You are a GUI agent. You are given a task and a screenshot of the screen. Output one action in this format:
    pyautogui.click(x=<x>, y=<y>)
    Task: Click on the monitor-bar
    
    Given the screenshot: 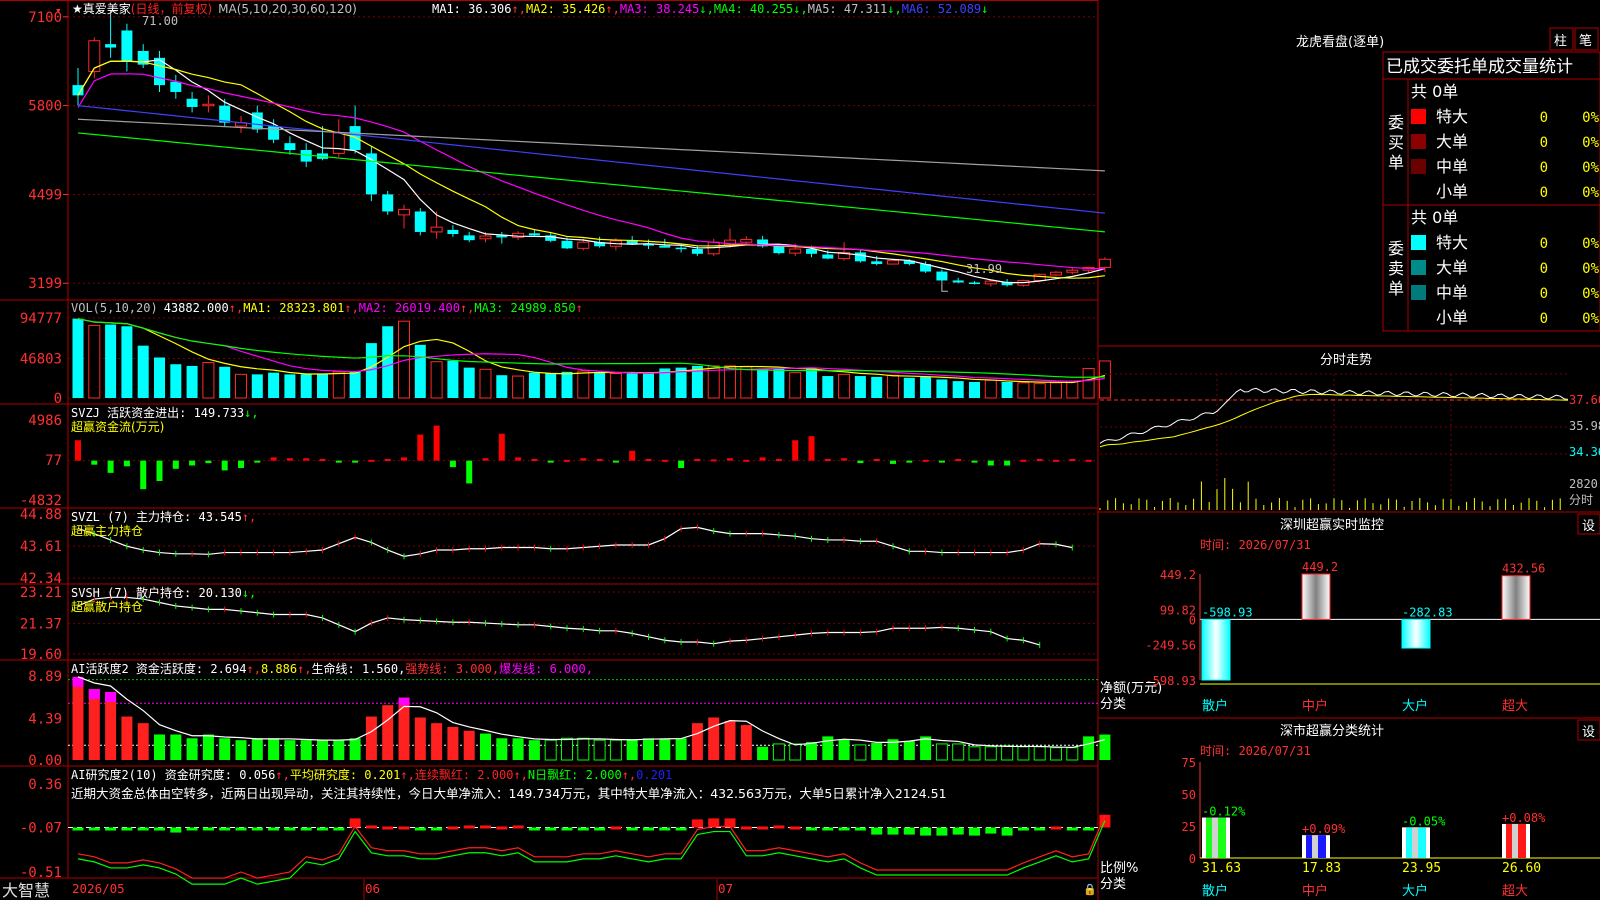 What is the action you would take?
    pyautogui.click(x=1416, y=633)
    